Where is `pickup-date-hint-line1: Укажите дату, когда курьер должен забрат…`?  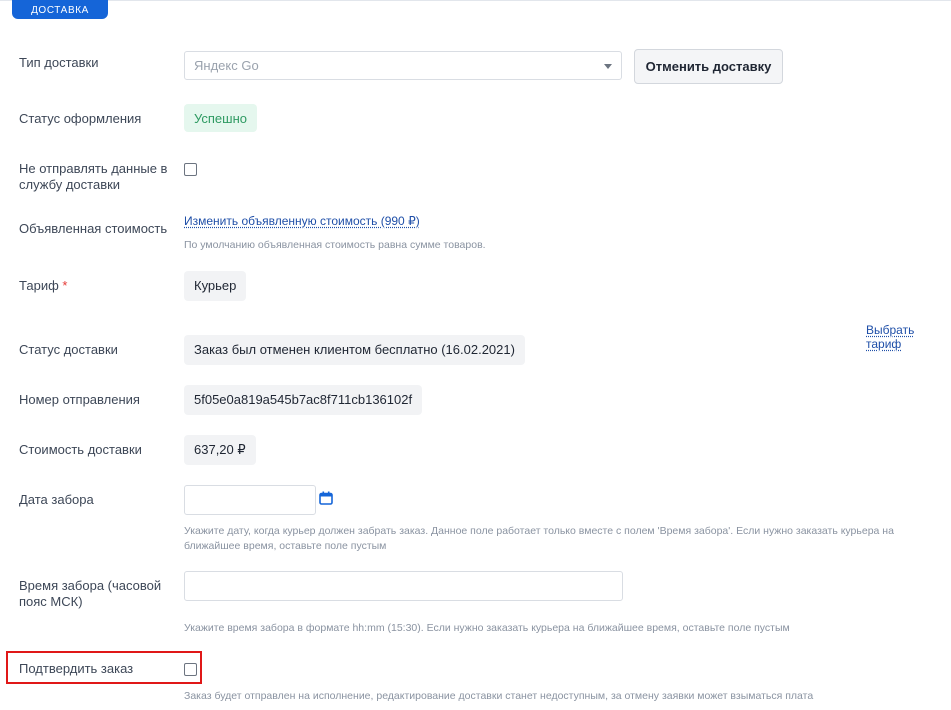
pickup-date-hint-line1: Укажите дату, когда курьер должен забрат… is located at coordinates (539, 531).